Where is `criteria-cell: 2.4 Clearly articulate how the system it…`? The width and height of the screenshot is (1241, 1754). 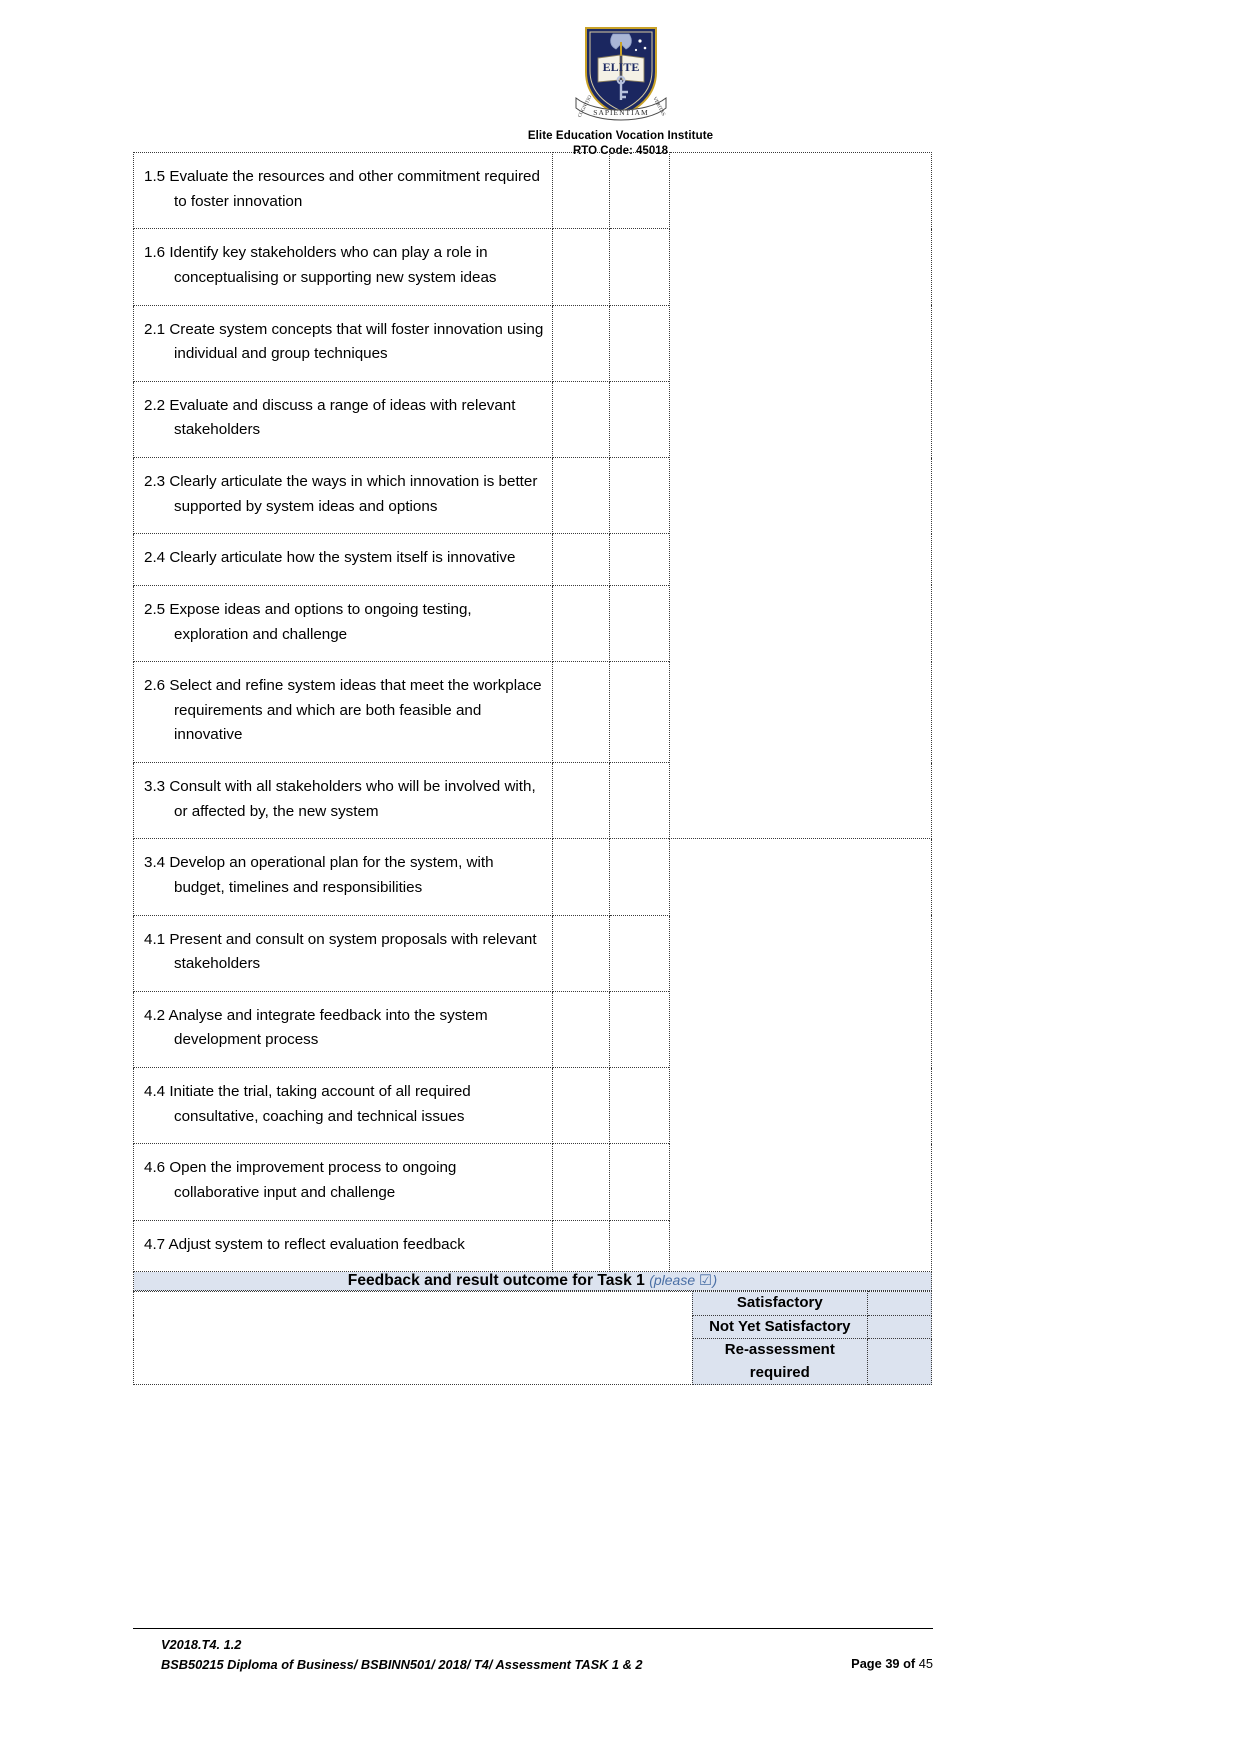
criteria-cell: 2.4 Clearly articulate how the system it… is located at coordinates (343, 559).